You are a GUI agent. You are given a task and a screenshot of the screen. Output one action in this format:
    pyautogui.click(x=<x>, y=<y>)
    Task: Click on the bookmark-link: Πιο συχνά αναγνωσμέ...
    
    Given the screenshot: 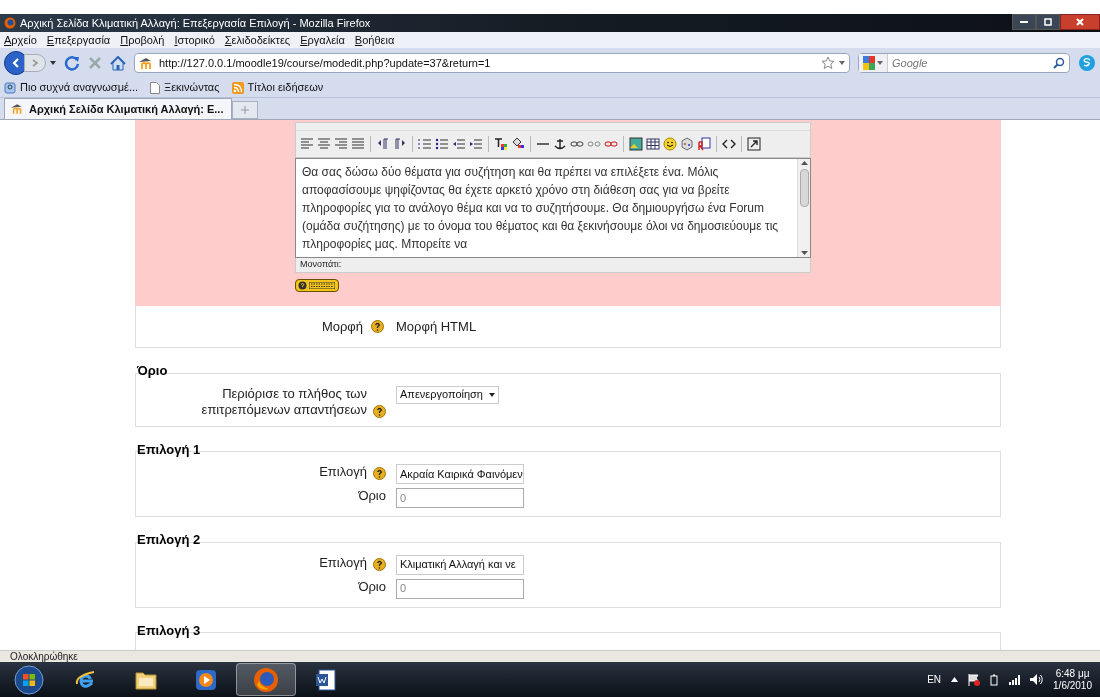 What is the action you would take?
    pyautogui.click(x=79, y=87)
    